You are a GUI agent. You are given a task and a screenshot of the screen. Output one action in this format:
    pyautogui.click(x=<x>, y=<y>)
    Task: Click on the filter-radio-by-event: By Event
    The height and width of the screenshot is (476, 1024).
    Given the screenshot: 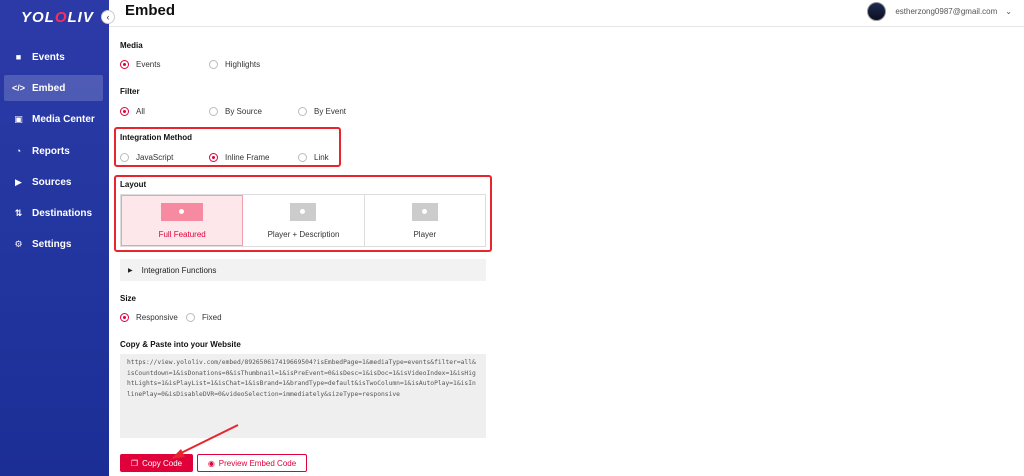 What is the action you would take?
    pyautogui.click(x=322, y=111)
    